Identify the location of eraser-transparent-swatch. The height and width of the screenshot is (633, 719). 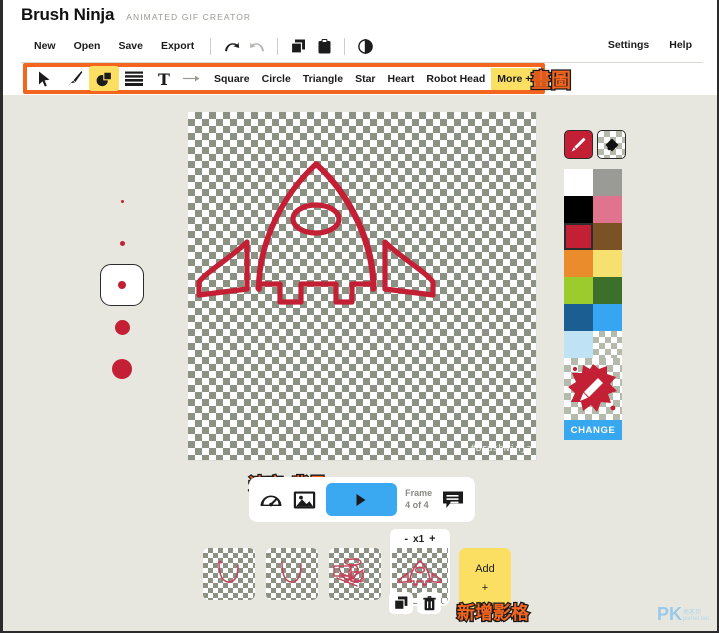
(611, 144).